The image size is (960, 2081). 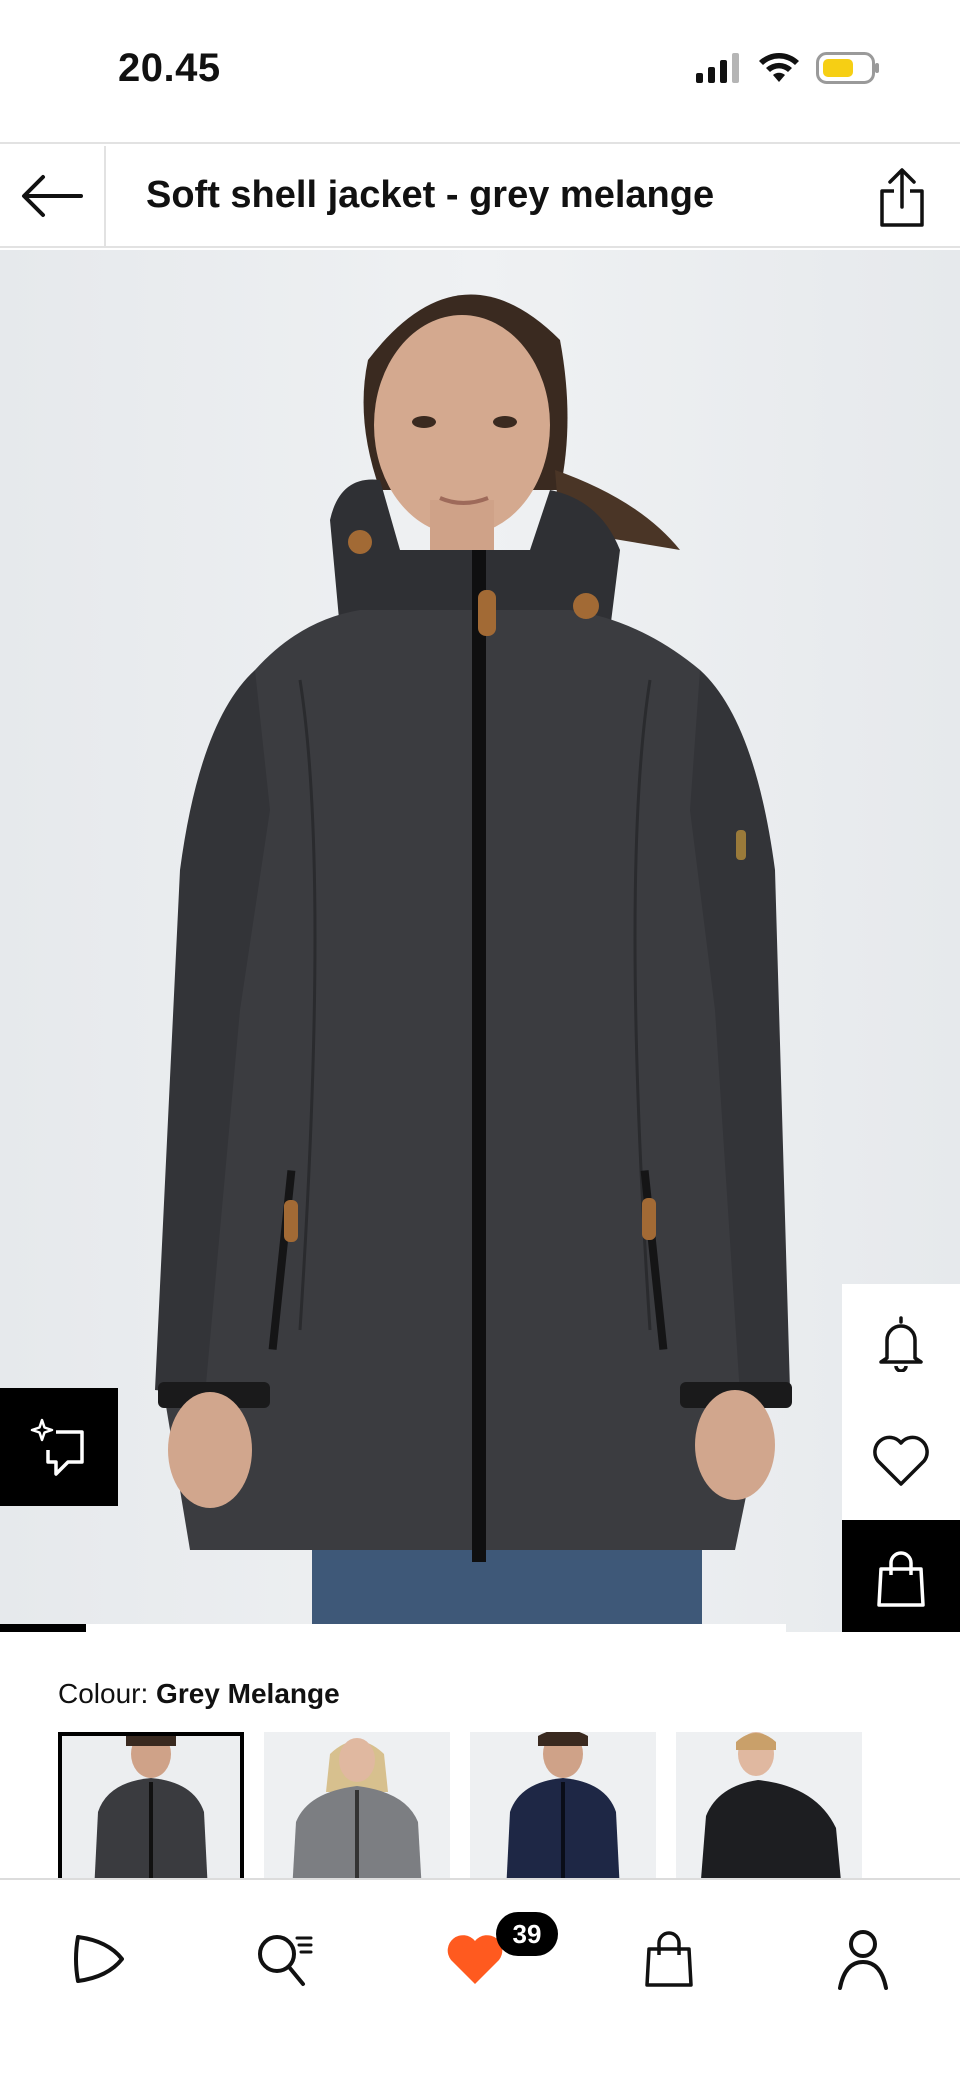 I want to click on nav-bag, so click(x=669, y=1959).